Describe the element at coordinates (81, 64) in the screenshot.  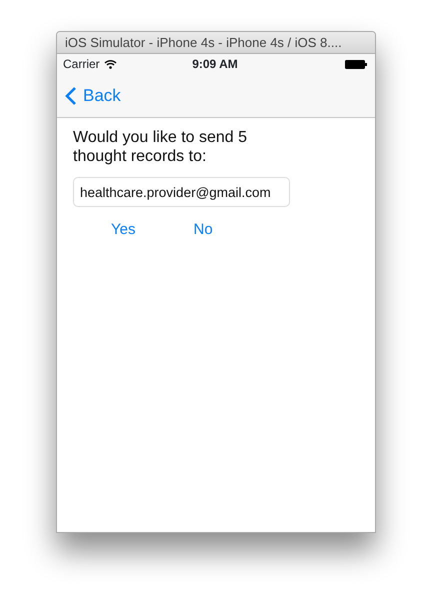
I see `carrier-label: Carrier` at that location.